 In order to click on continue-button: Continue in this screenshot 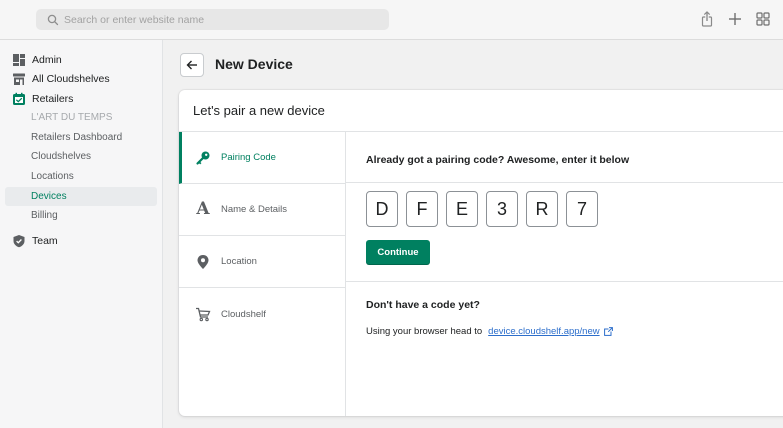, I will do `click(398, 252)`.